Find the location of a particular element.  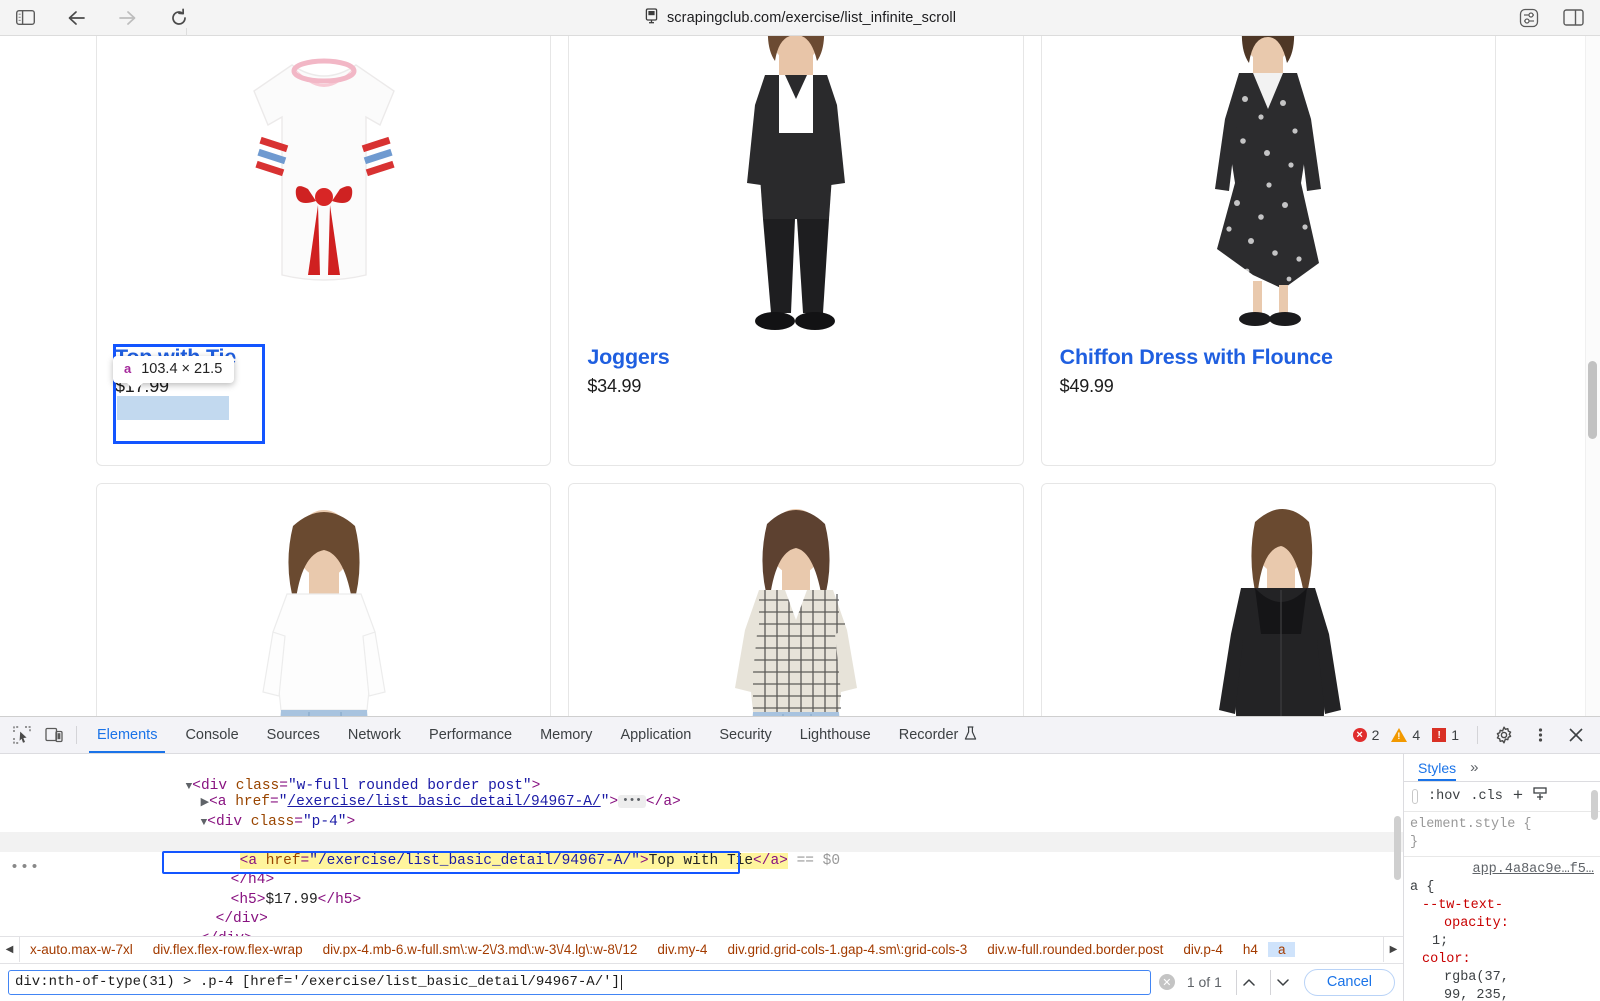

style-prop-cont-0: opacity: is located at coordinates (1502, 924).